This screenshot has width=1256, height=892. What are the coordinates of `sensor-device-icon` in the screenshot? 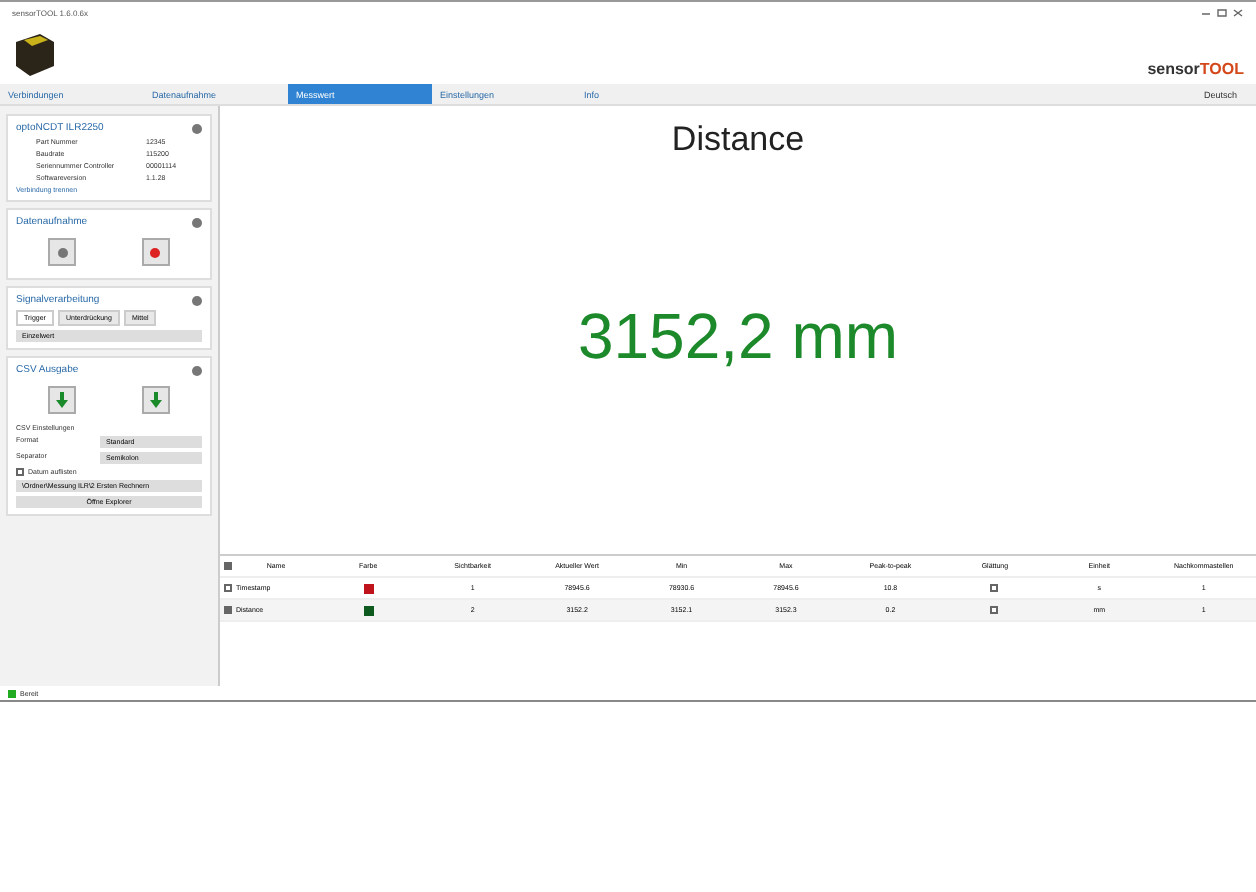 It's located at (34, 54).